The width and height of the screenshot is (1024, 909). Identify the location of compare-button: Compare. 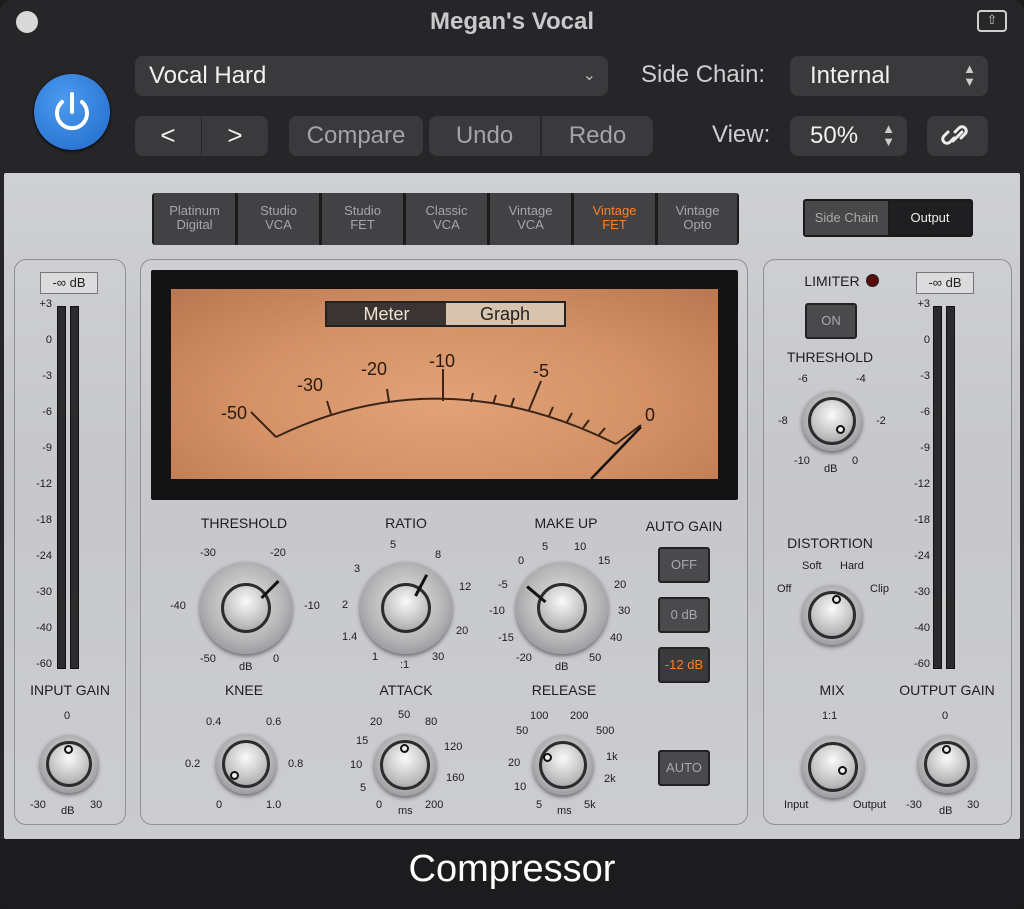
(356, 136).